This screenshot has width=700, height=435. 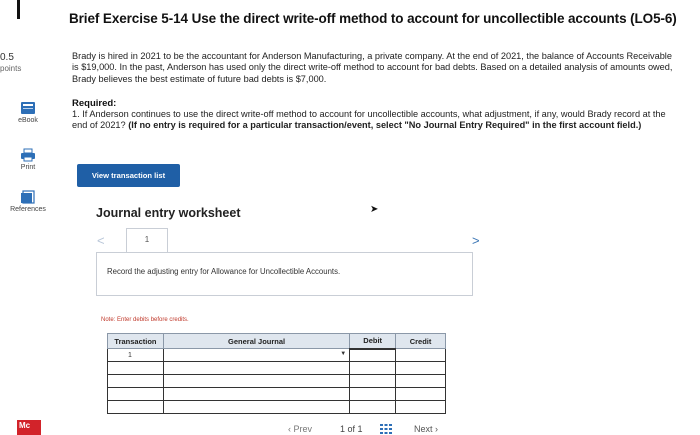 I want to click on mouse-cursor-icon: ➤, so click(x=374, y=209).